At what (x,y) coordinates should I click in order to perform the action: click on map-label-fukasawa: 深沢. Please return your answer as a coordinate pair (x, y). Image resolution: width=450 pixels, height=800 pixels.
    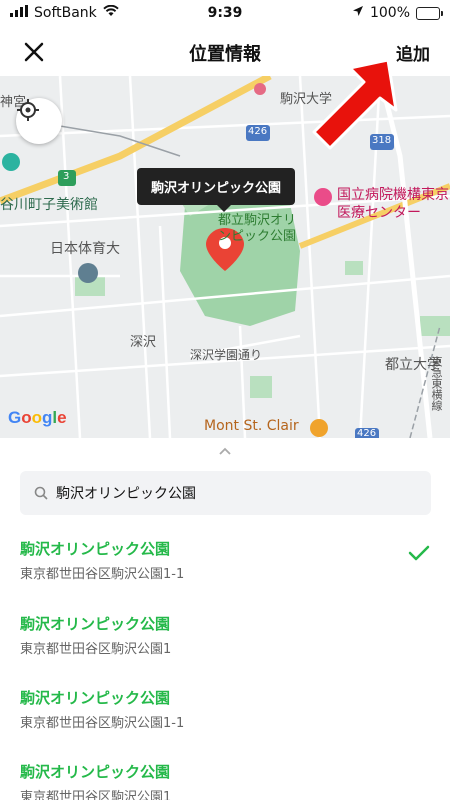
    Looking at the image, I should click on (143, 342).